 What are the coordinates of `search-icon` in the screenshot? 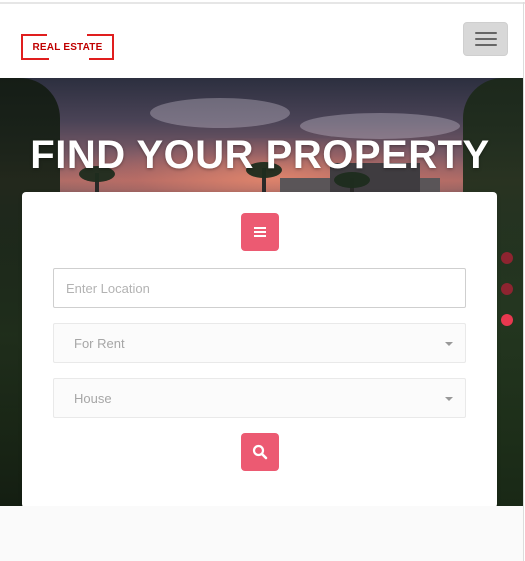 It's located at (260, 452).